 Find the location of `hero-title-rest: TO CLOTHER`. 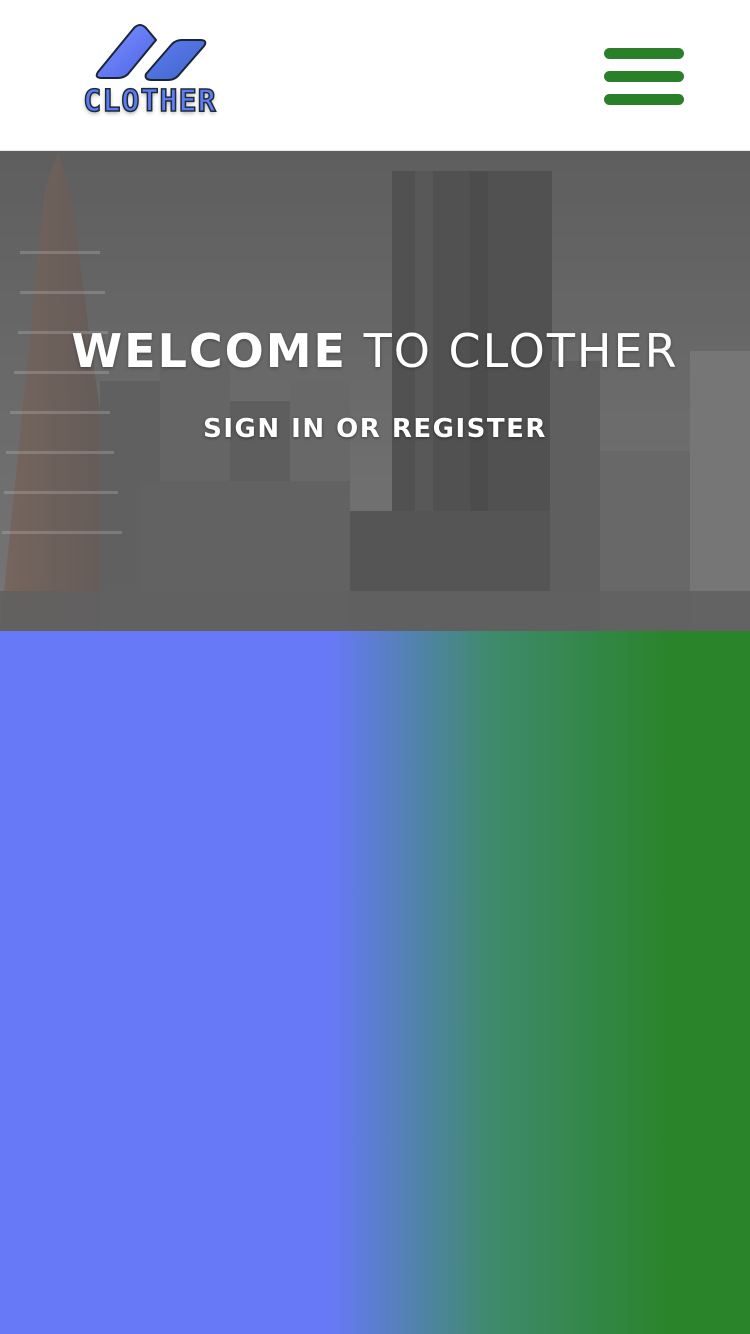

hero-title-rest: TO CLOTHER is located at coordinates (521, 351).